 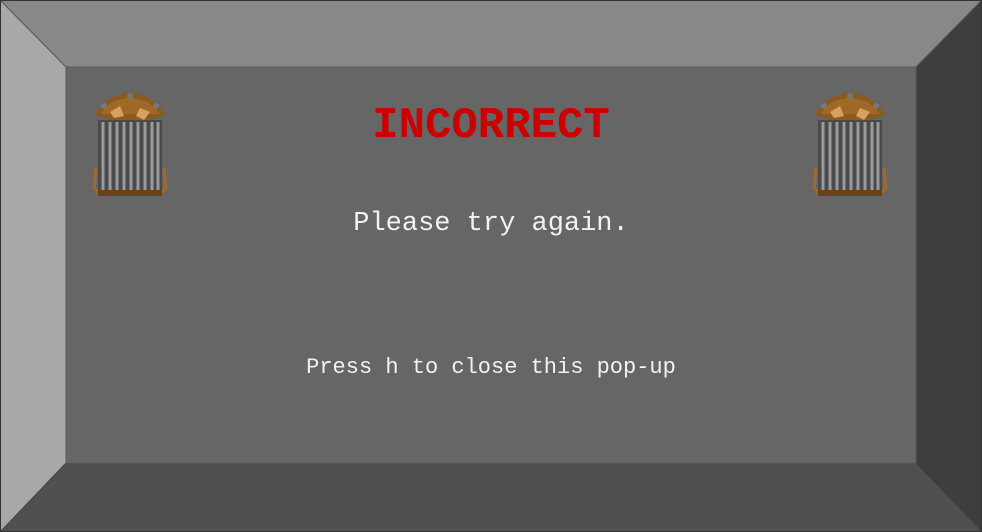 What do you see at coordinates (491, 33) in the screenshot?
I see `bevel-top` at bounding box center [491, 33].